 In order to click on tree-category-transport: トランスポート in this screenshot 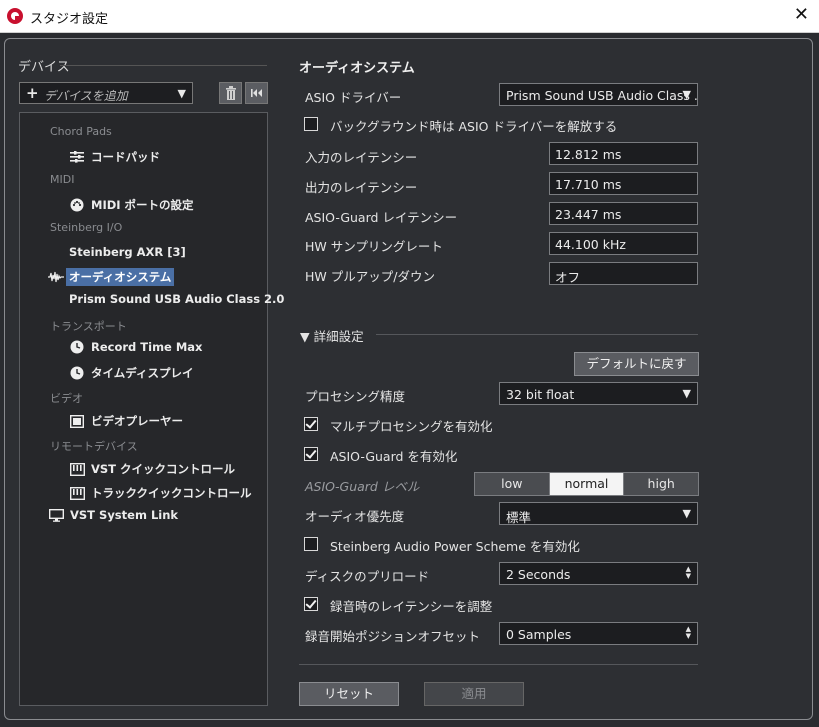, I will do `click(88, 326)`.